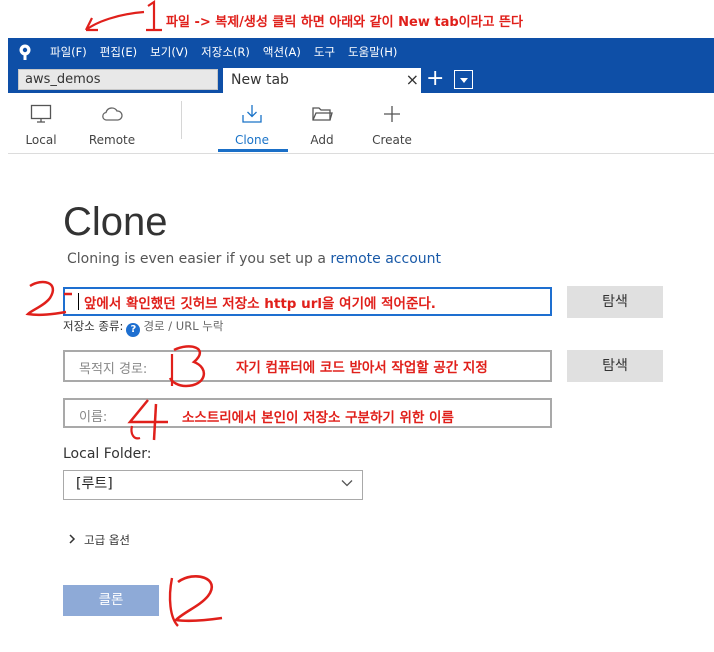 The image size is (714, 652). What do you see at coordinates (111, 600) in the screenshot?
I see `clone-button: 클론` at bounding box center [111, 600].